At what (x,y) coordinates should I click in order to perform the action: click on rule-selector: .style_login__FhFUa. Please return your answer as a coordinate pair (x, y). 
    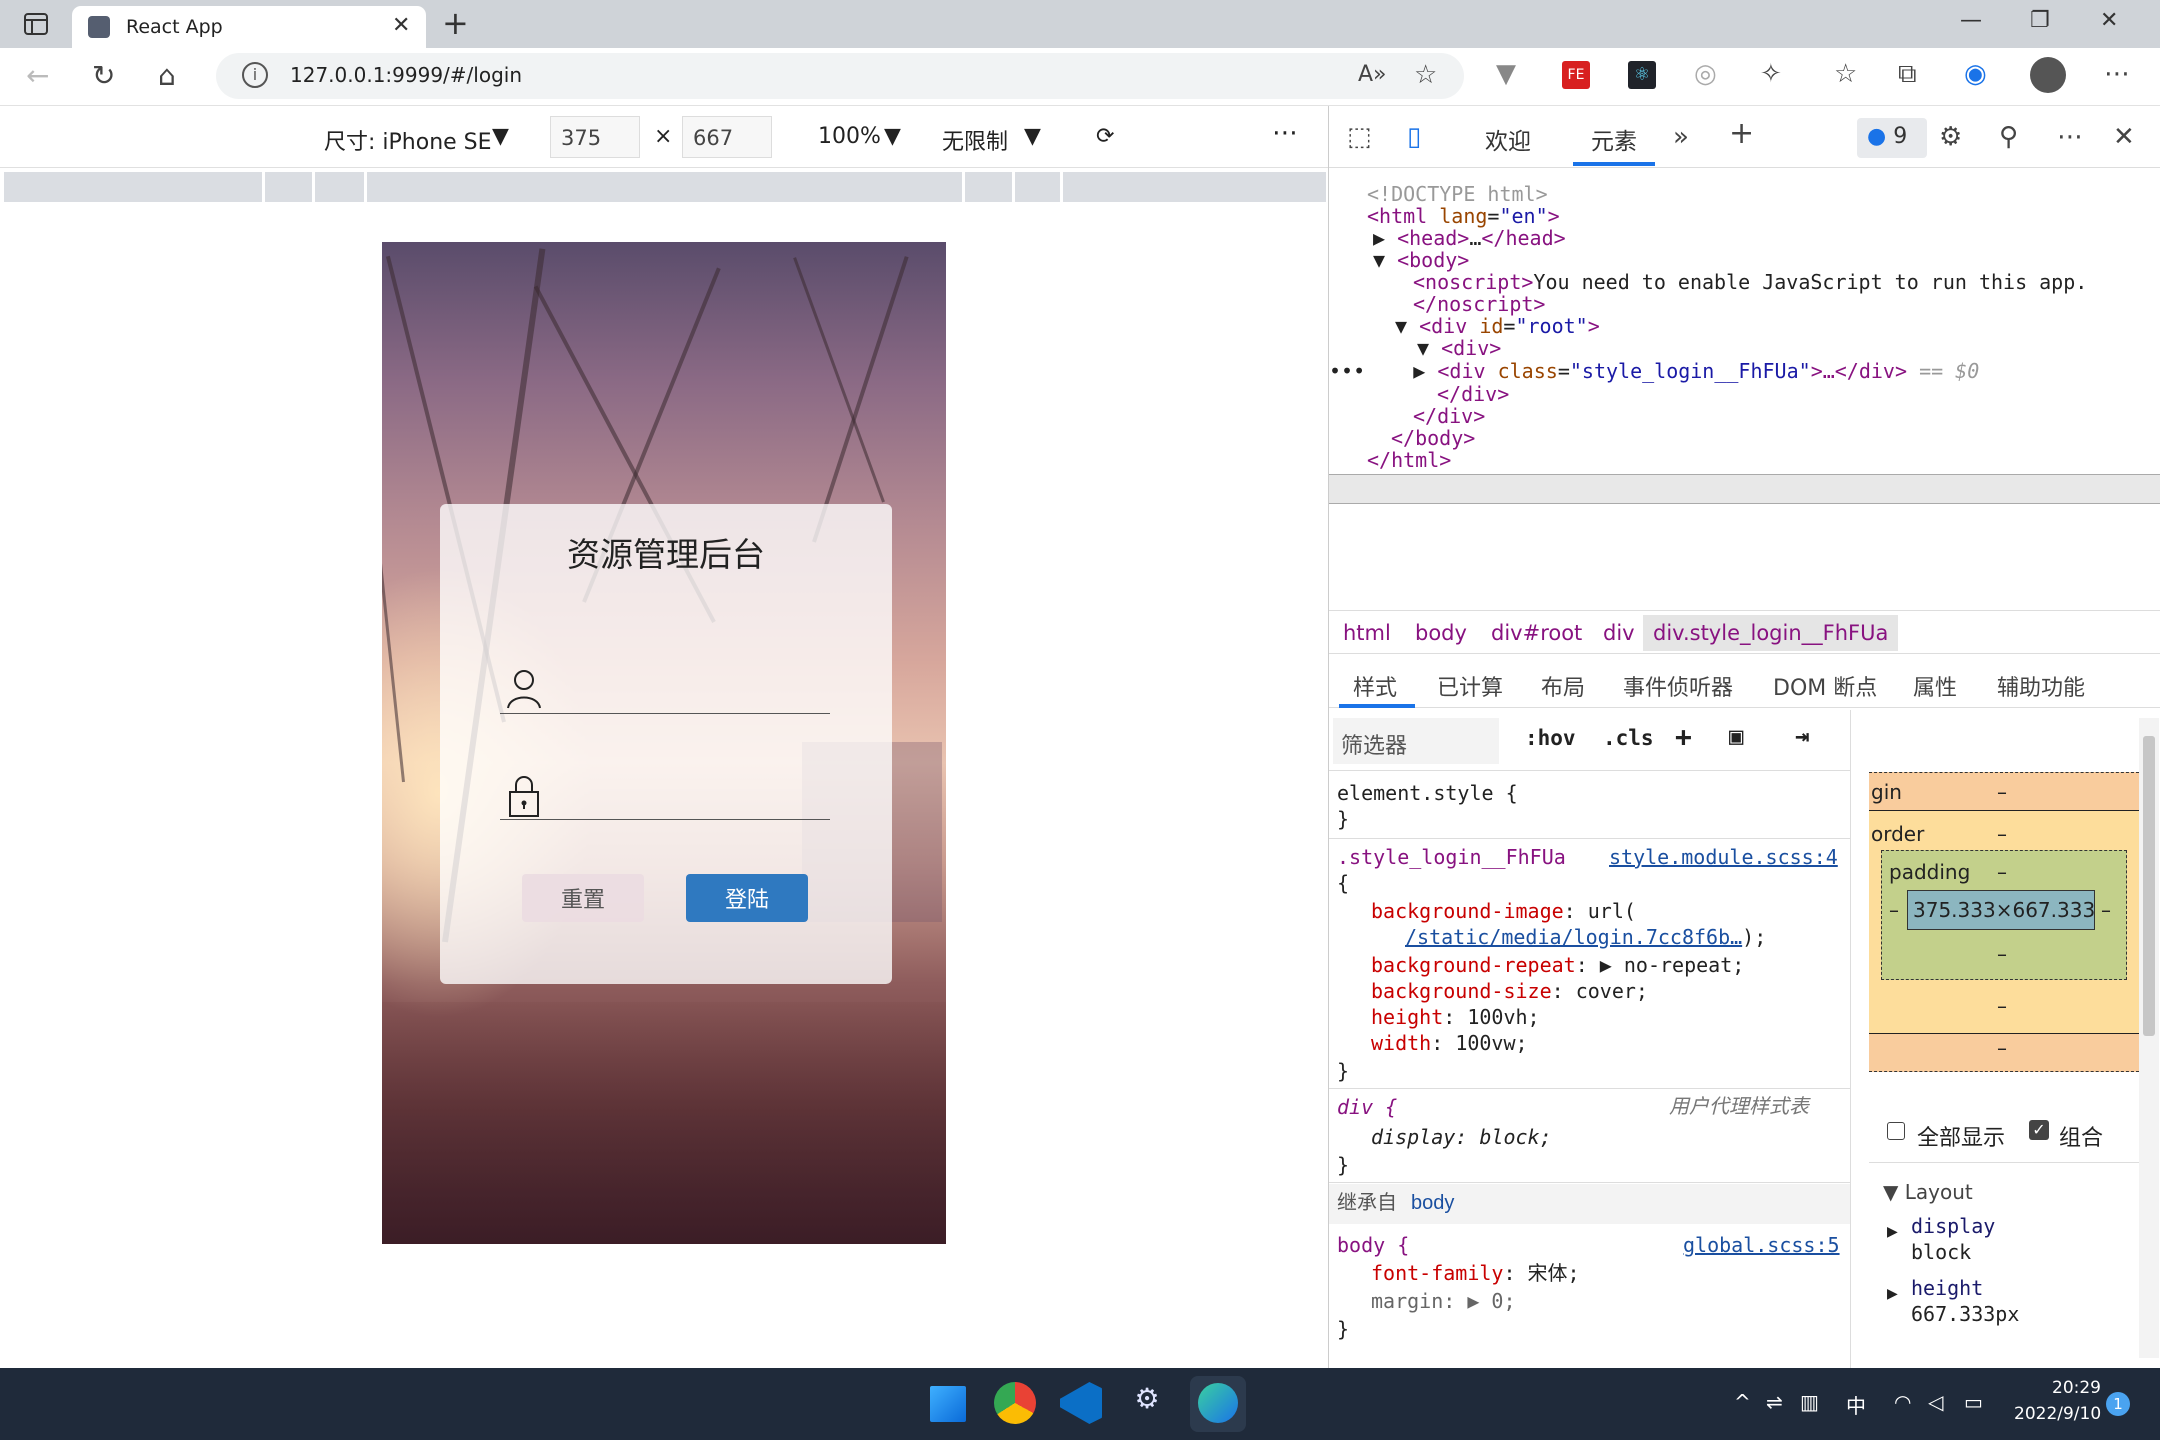
    Looking at the image, I should click on (1451, 857).